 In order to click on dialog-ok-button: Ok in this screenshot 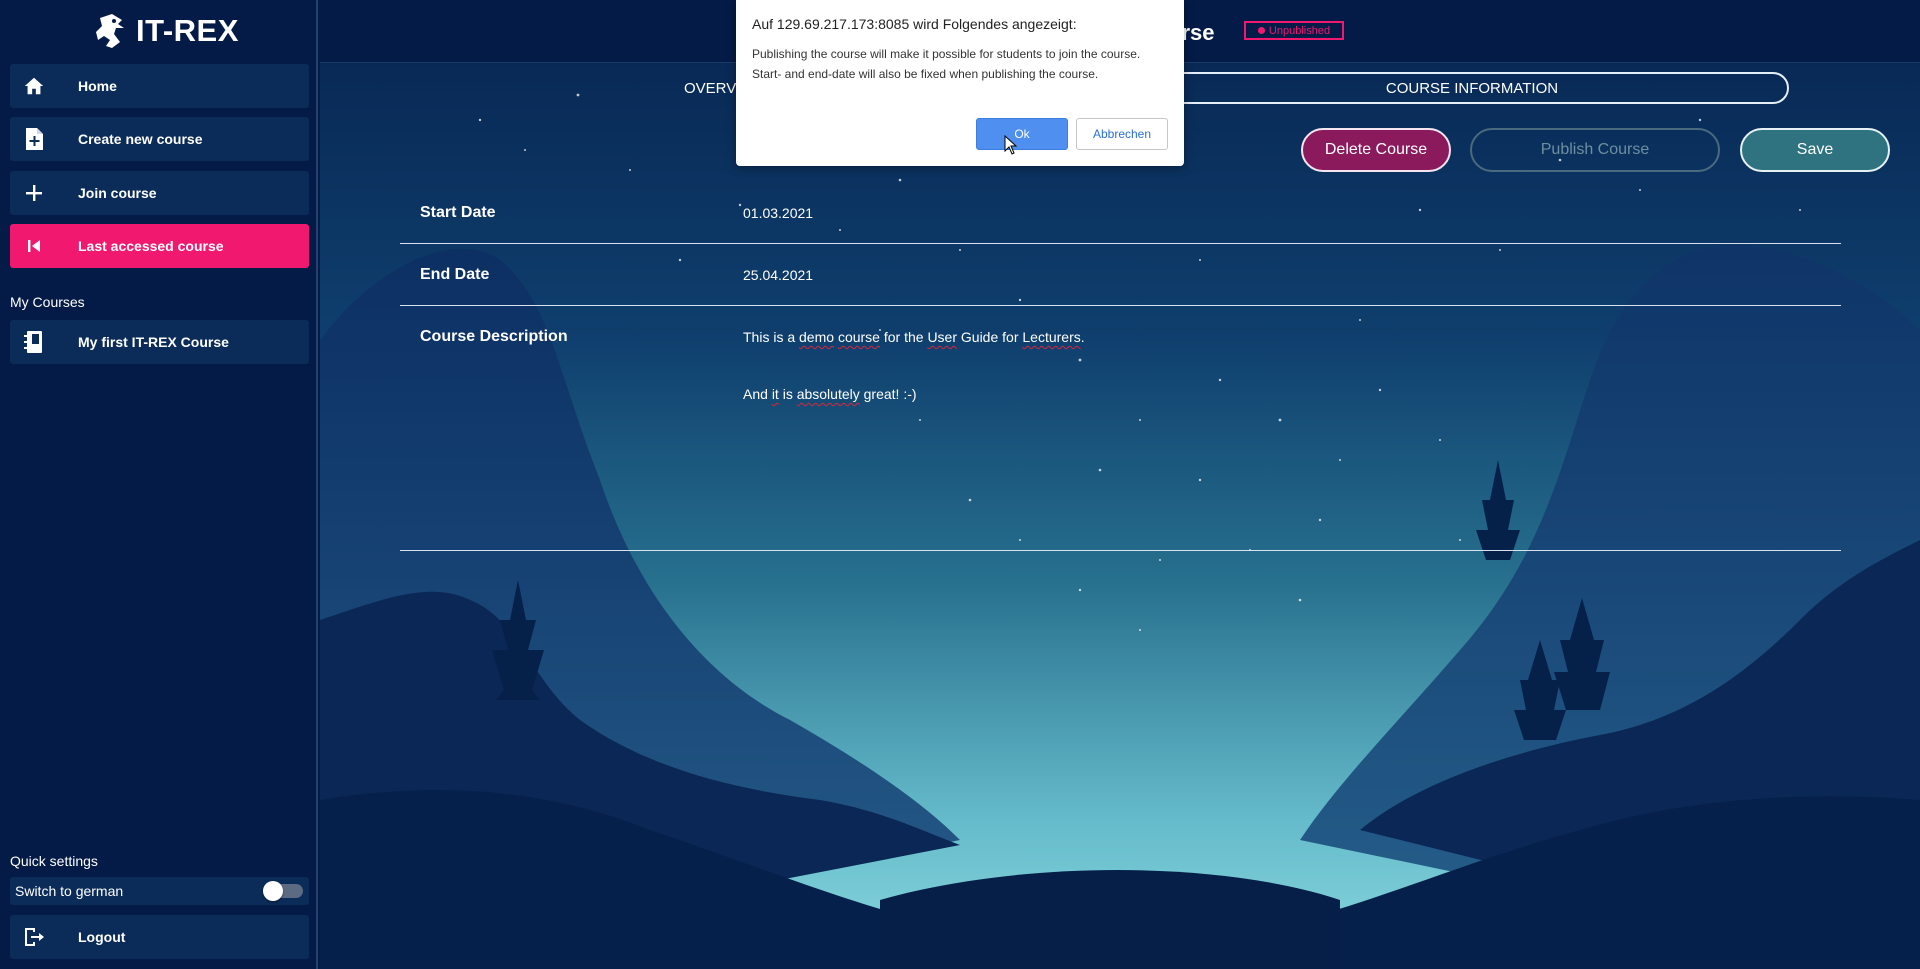, I will do `click(1022, 134)`.